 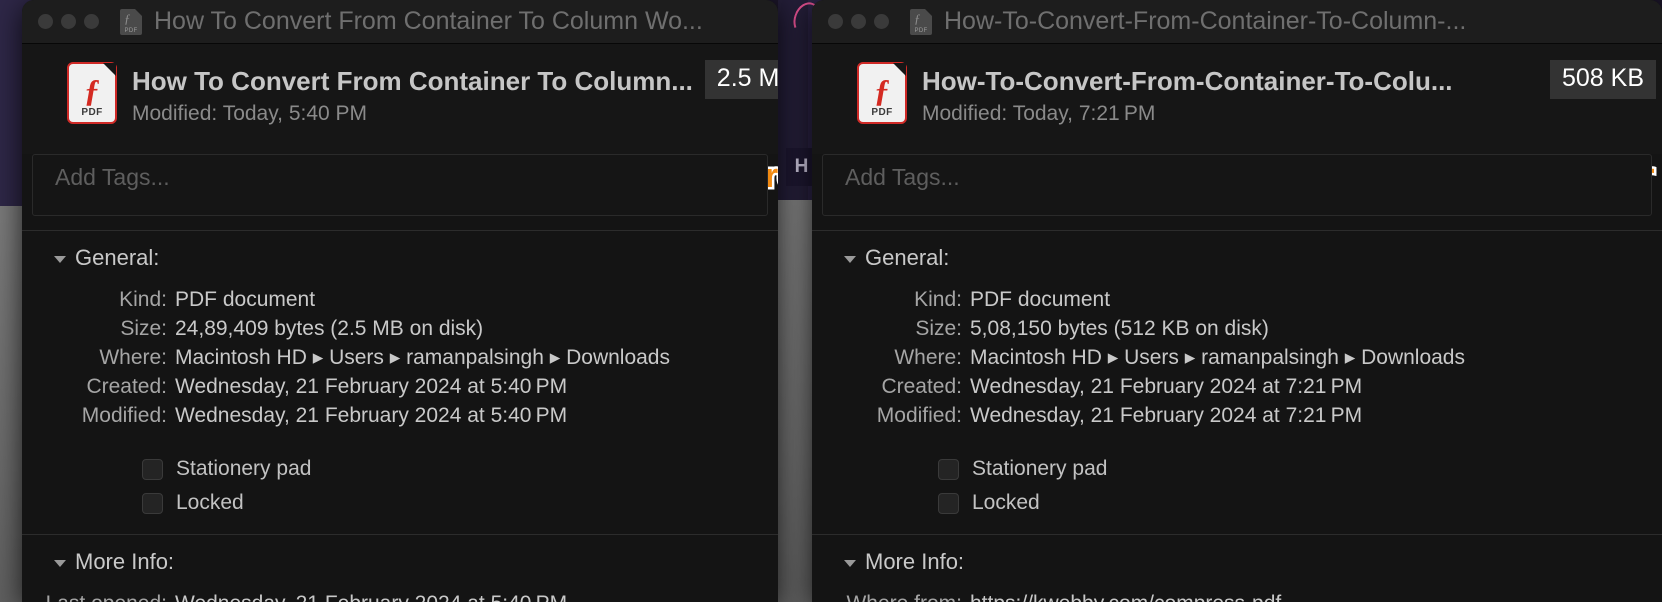 I want to click on row-label: Created:, so click(x=921, y=386).